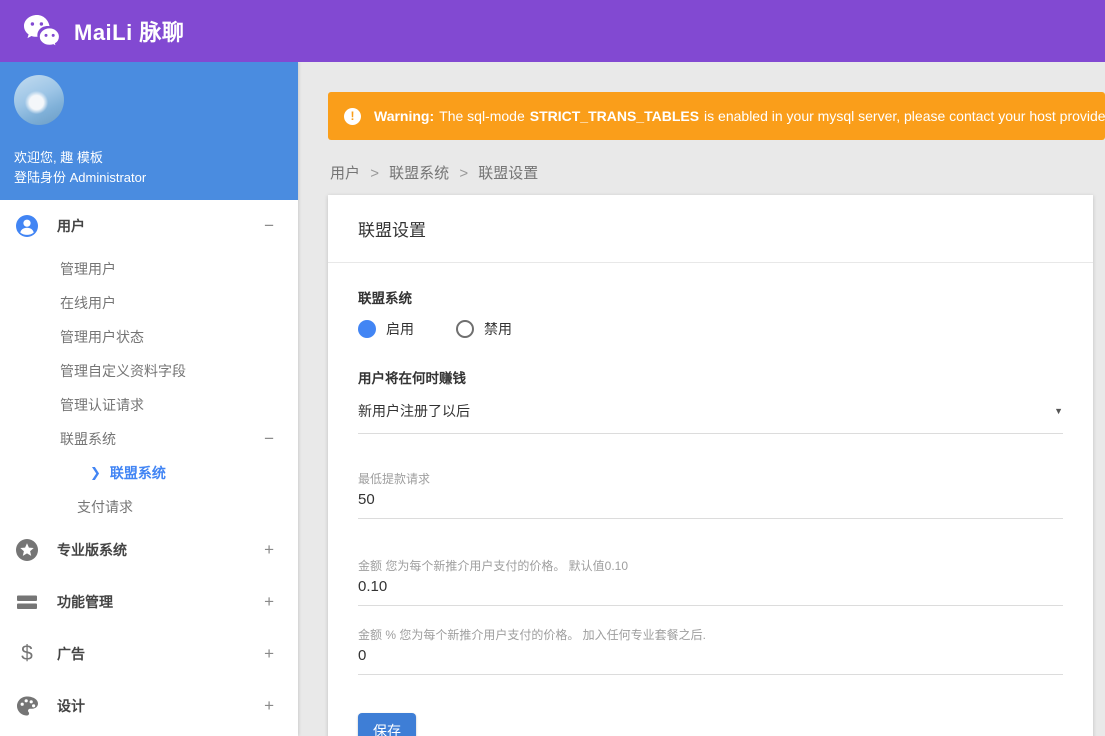 The width and height of the screenshot is (1105, 736). Describe the element at coordinates (129, 32) in the screenshot. I see `app-title: MaiLi 脉聊` at that location.